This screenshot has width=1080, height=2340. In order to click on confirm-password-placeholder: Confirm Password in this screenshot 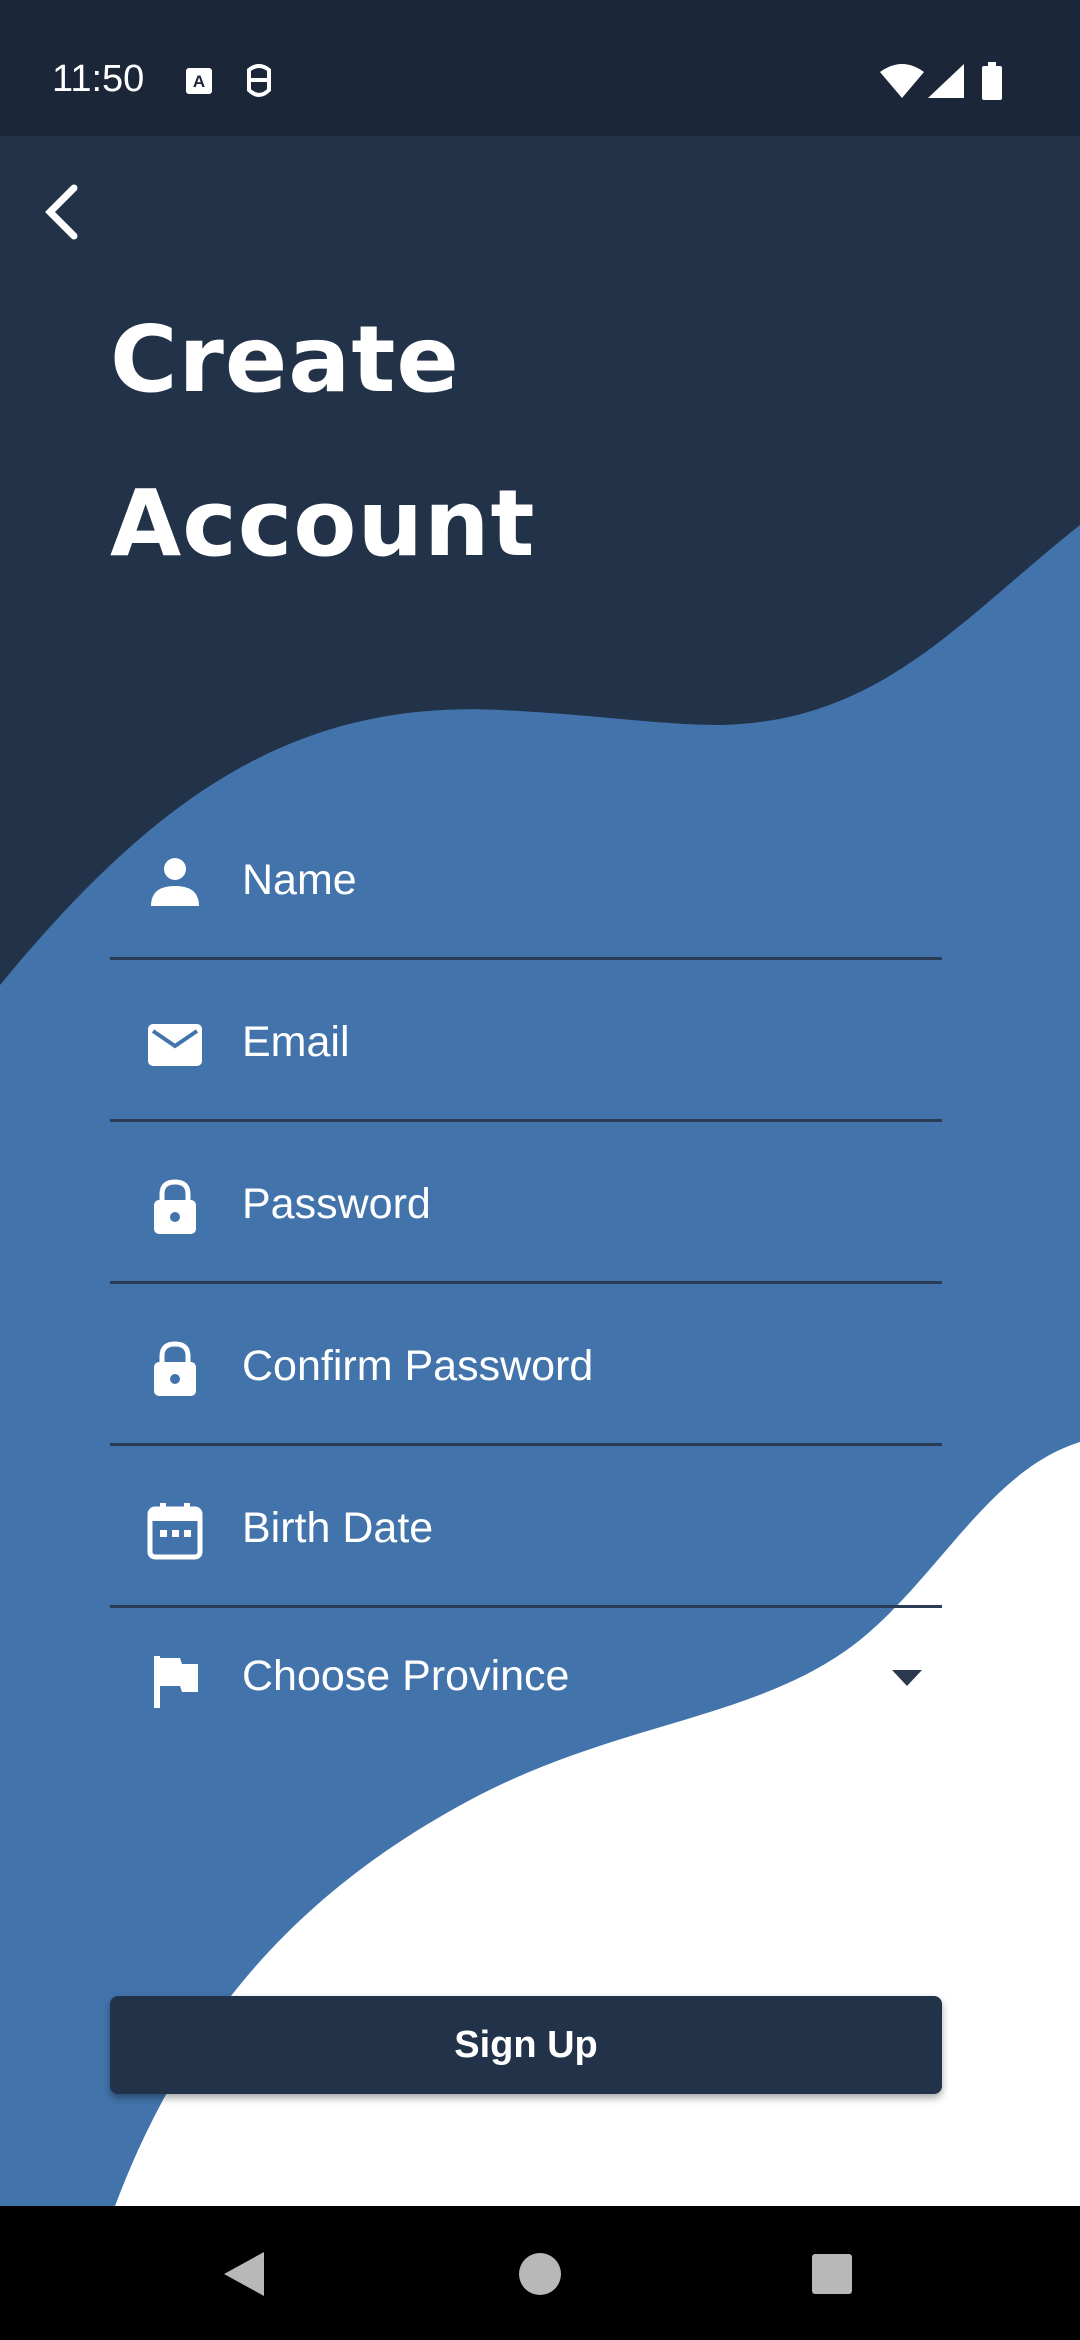, I will do `click(418, 1366)`.